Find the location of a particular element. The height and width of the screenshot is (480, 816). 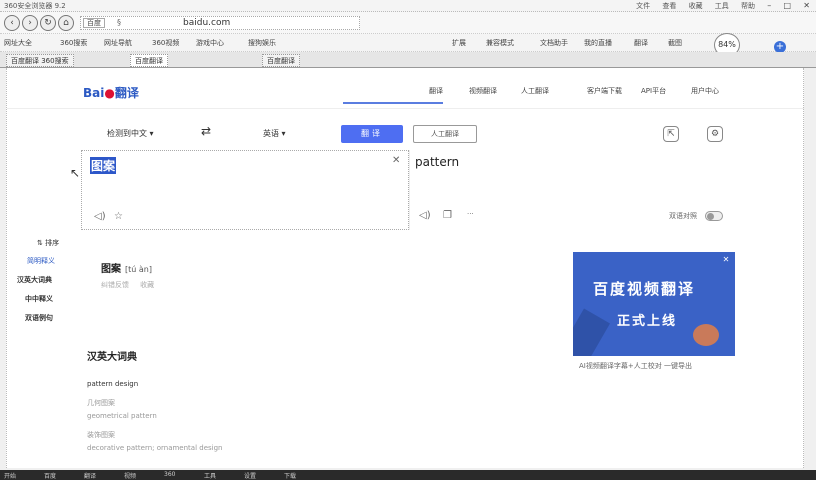

minimize-icon: – is located at coordinates (769, 5).